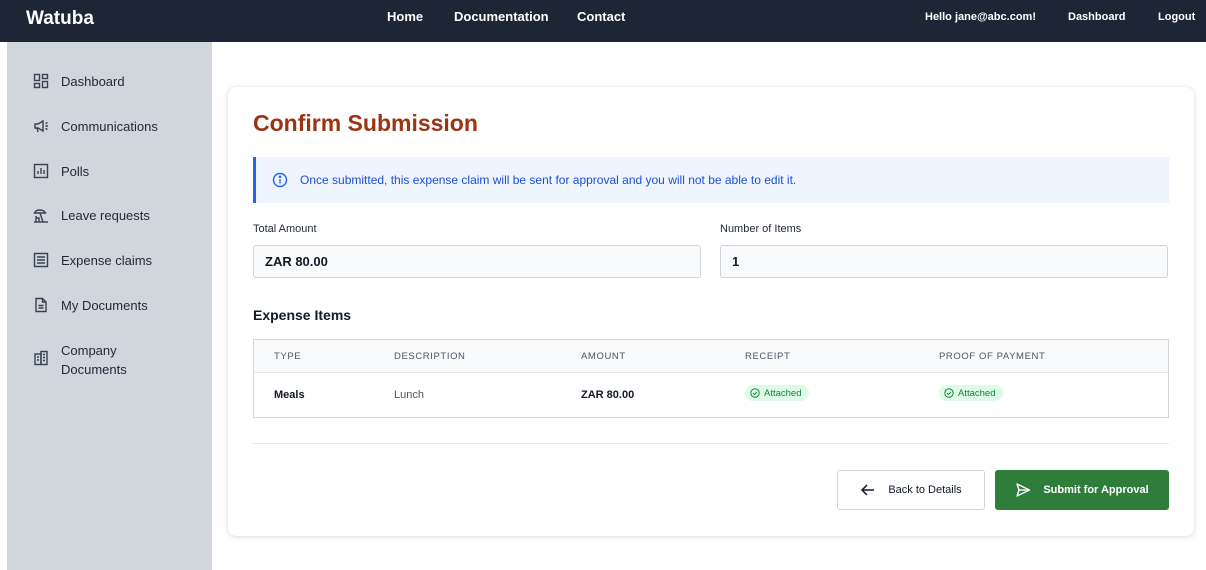 The height and width of the screenshot is (570, 1206). What do you see at coordinates (93, 81) in the screenshot?
I see `sidebar-item-label: Dashboard` at bounding box center [93, 81].